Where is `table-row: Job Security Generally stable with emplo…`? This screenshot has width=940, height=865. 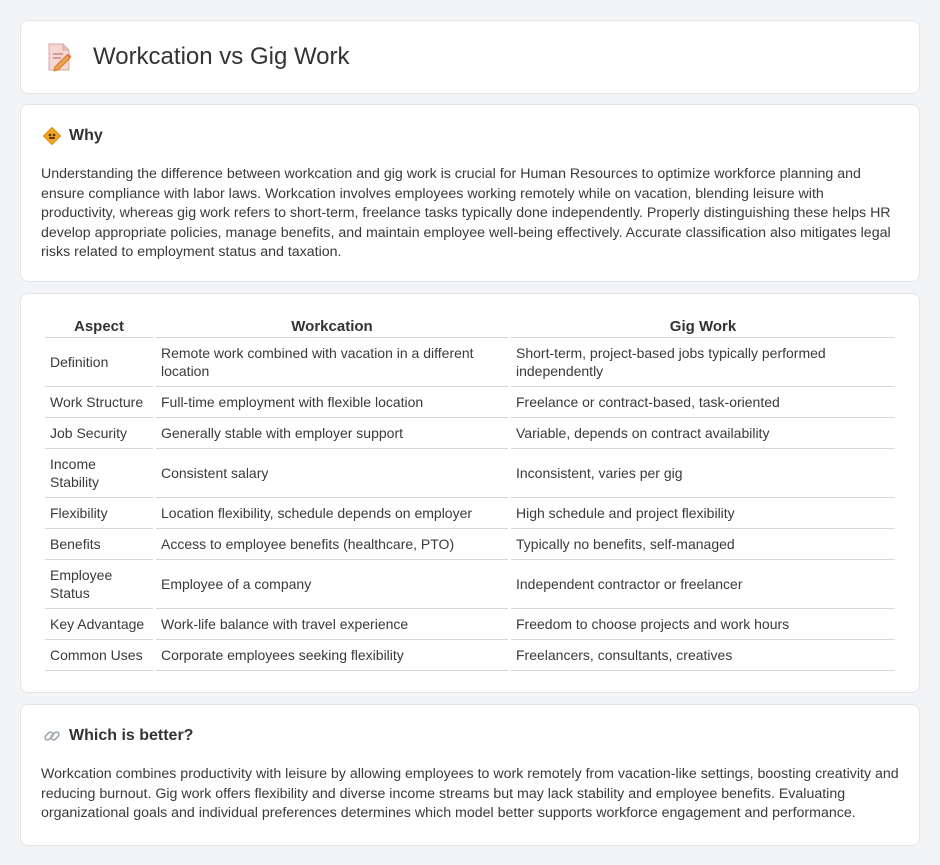 table-row: Job Security Generally stable with emplo… is located at coordinates (470, 433).